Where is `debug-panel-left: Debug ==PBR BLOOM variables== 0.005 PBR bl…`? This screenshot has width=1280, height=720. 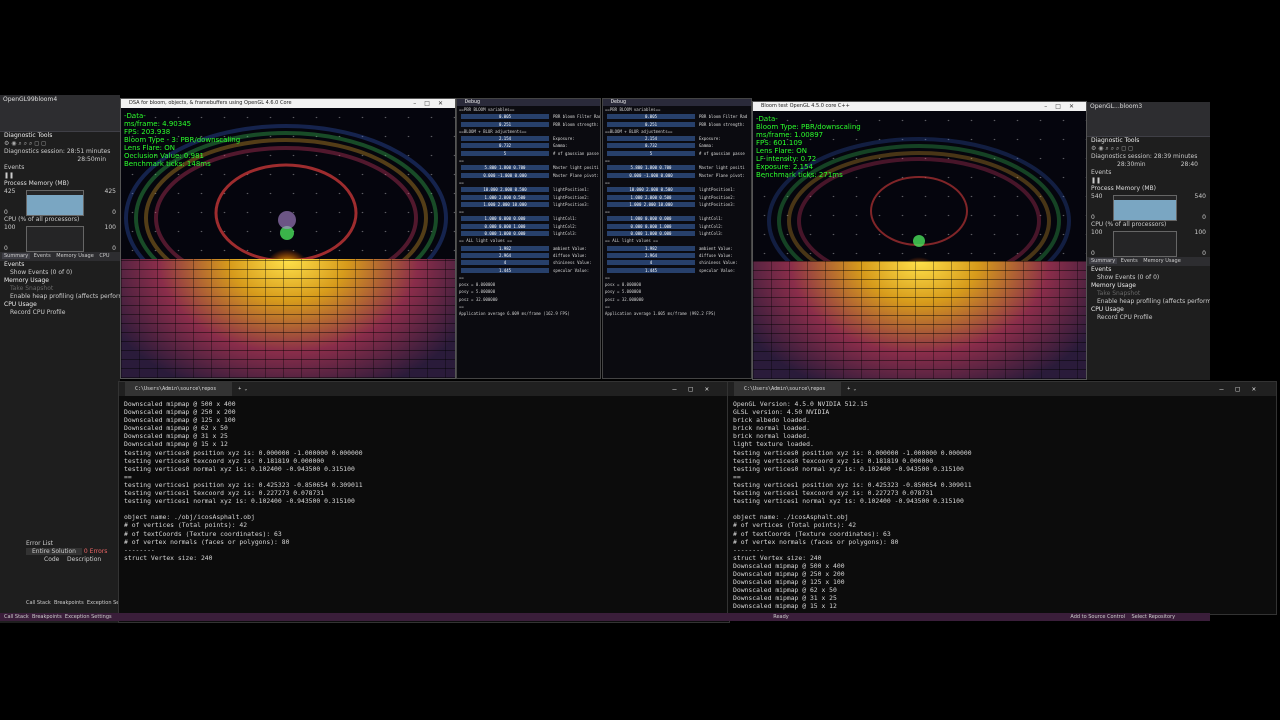 debug-panel-left: Debug ==PBR BLOOM variables== 0.005 PBR bl… is located at coordinates (528, 238).